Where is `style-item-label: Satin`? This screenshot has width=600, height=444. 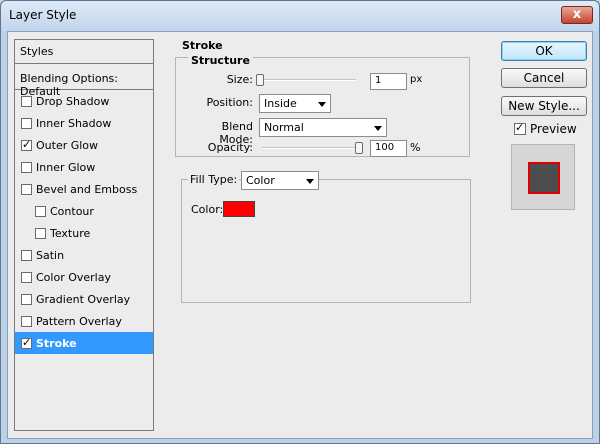 style-item-label: Satin is located at coordinates (50, 255).